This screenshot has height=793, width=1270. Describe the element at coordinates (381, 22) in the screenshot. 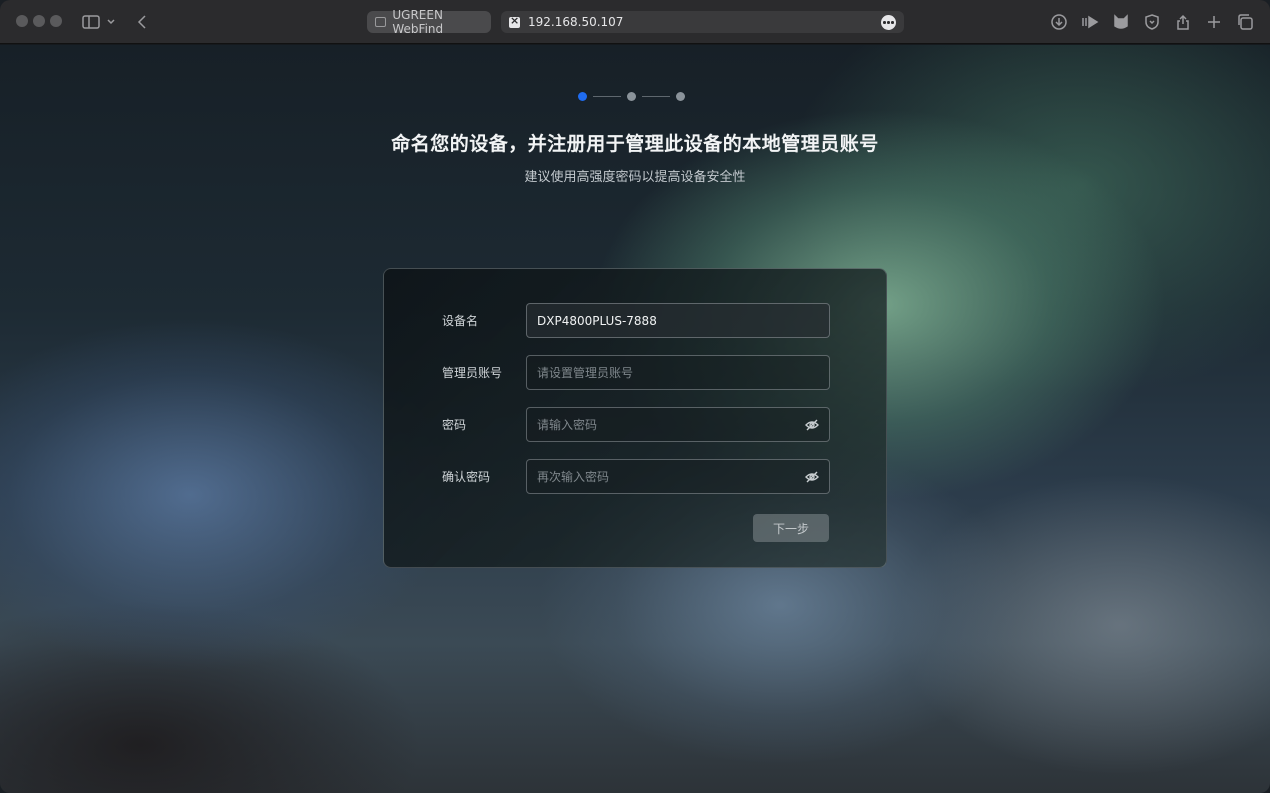

I see `tab-favicon-icon` at that location.